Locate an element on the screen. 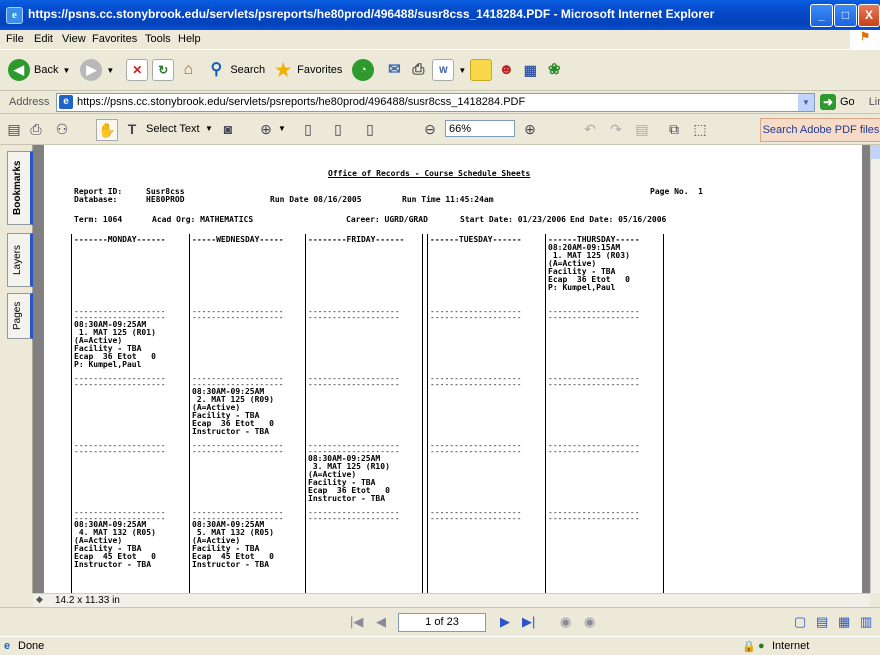 The width and height of the screenshot is (880, 655). edit-dropdown-icon: ▼ is located at coordinates (462, 70).